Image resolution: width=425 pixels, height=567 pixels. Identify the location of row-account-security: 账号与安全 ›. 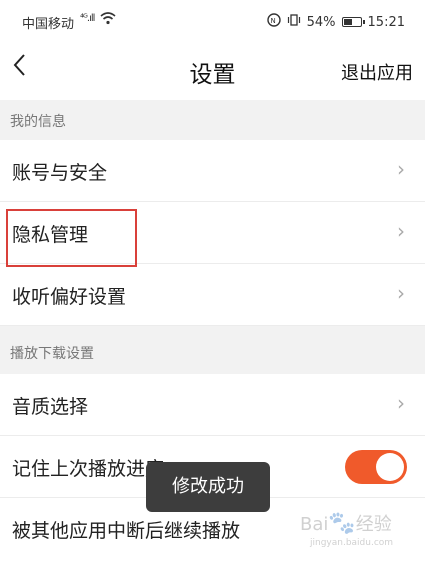
(212, 171).